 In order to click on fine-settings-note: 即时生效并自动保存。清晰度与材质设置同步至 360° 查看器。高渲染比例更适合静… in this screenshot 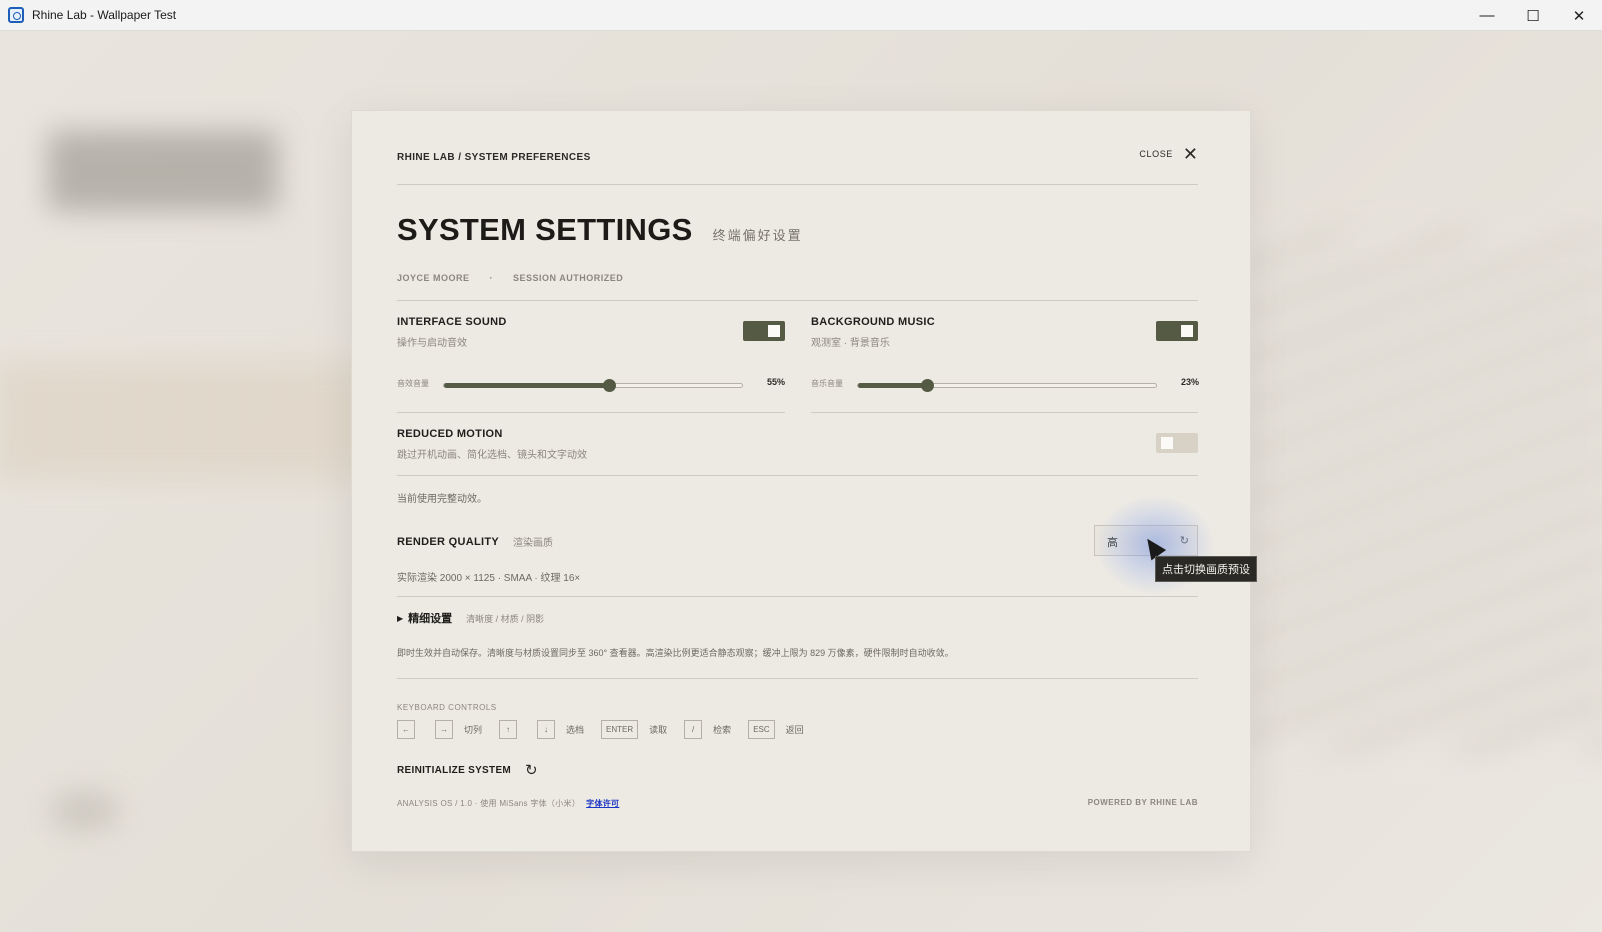, I will do `click(675, 653)`.